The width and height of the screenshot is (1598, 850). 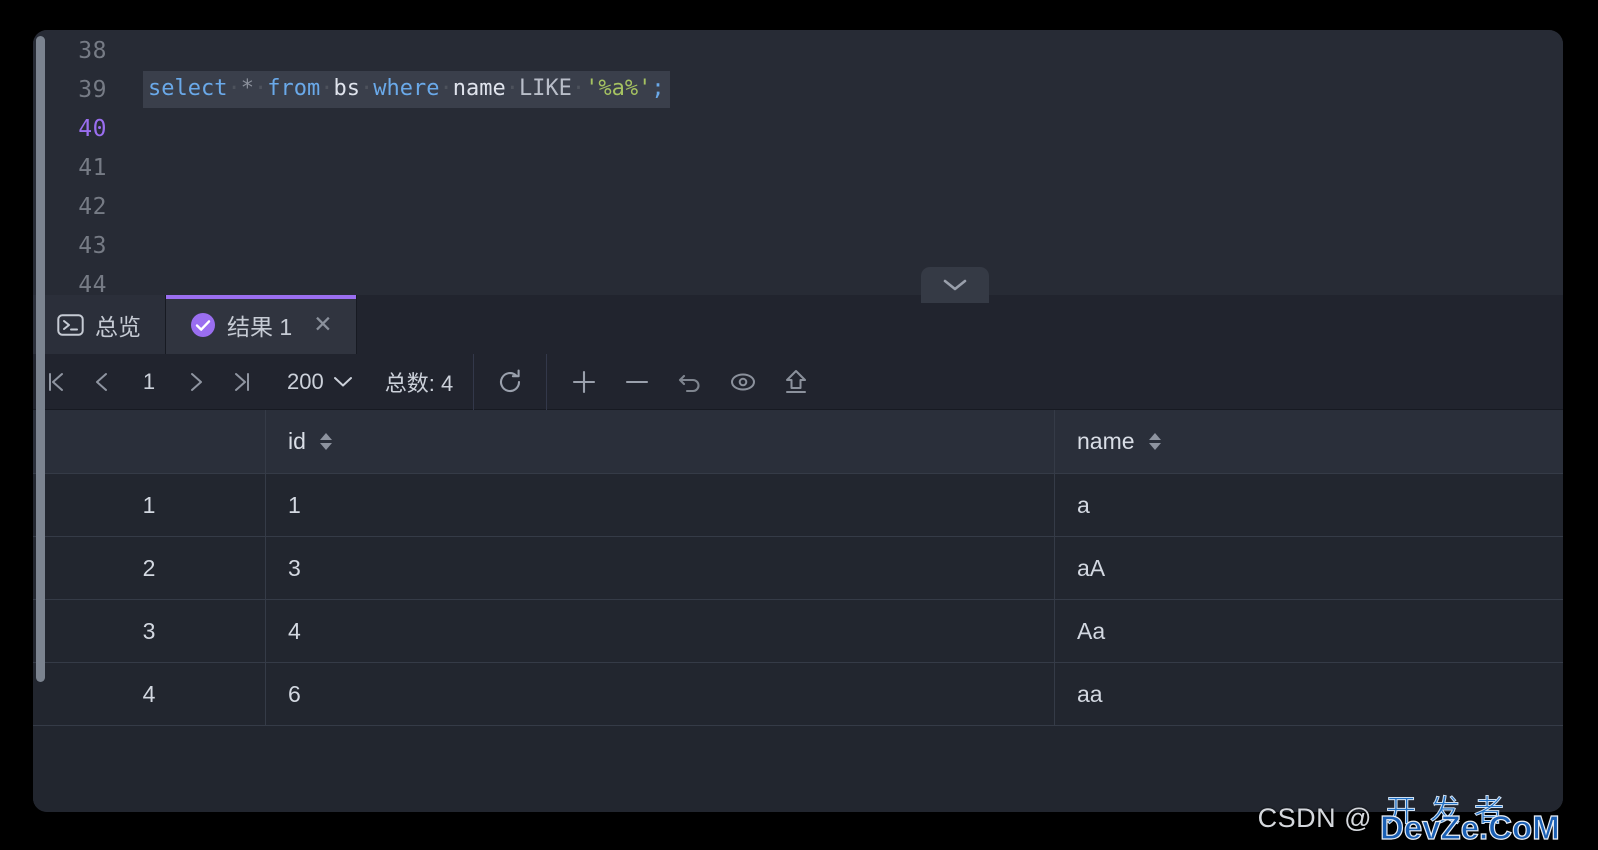 What do you see at coordinates (660, 631) in the screenshot?
I see `cell-id: 4` at bounding box center [660, 631].